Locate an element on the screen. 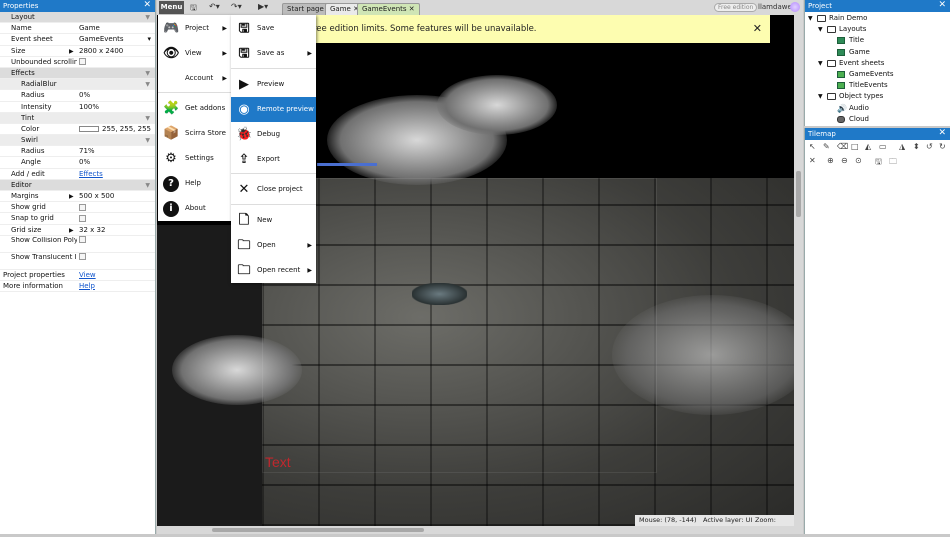 The width and height of the screenshot is (950, 537). property-link: Effects is located at coordinates (91, 174).